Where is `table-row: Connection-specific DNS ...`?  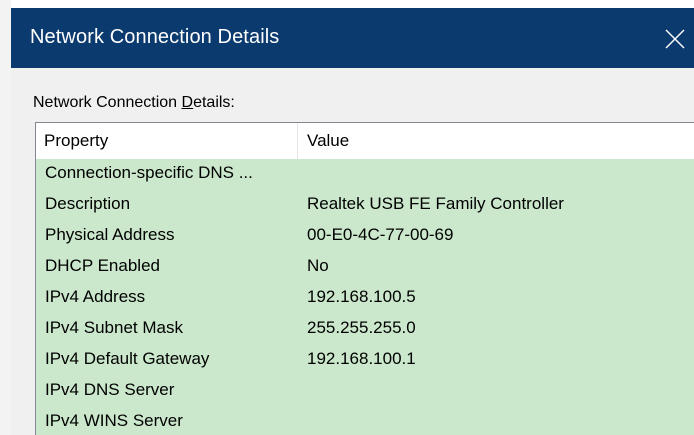
table-row: Connection-specific DNS ... is located at coordinates (365, 174).